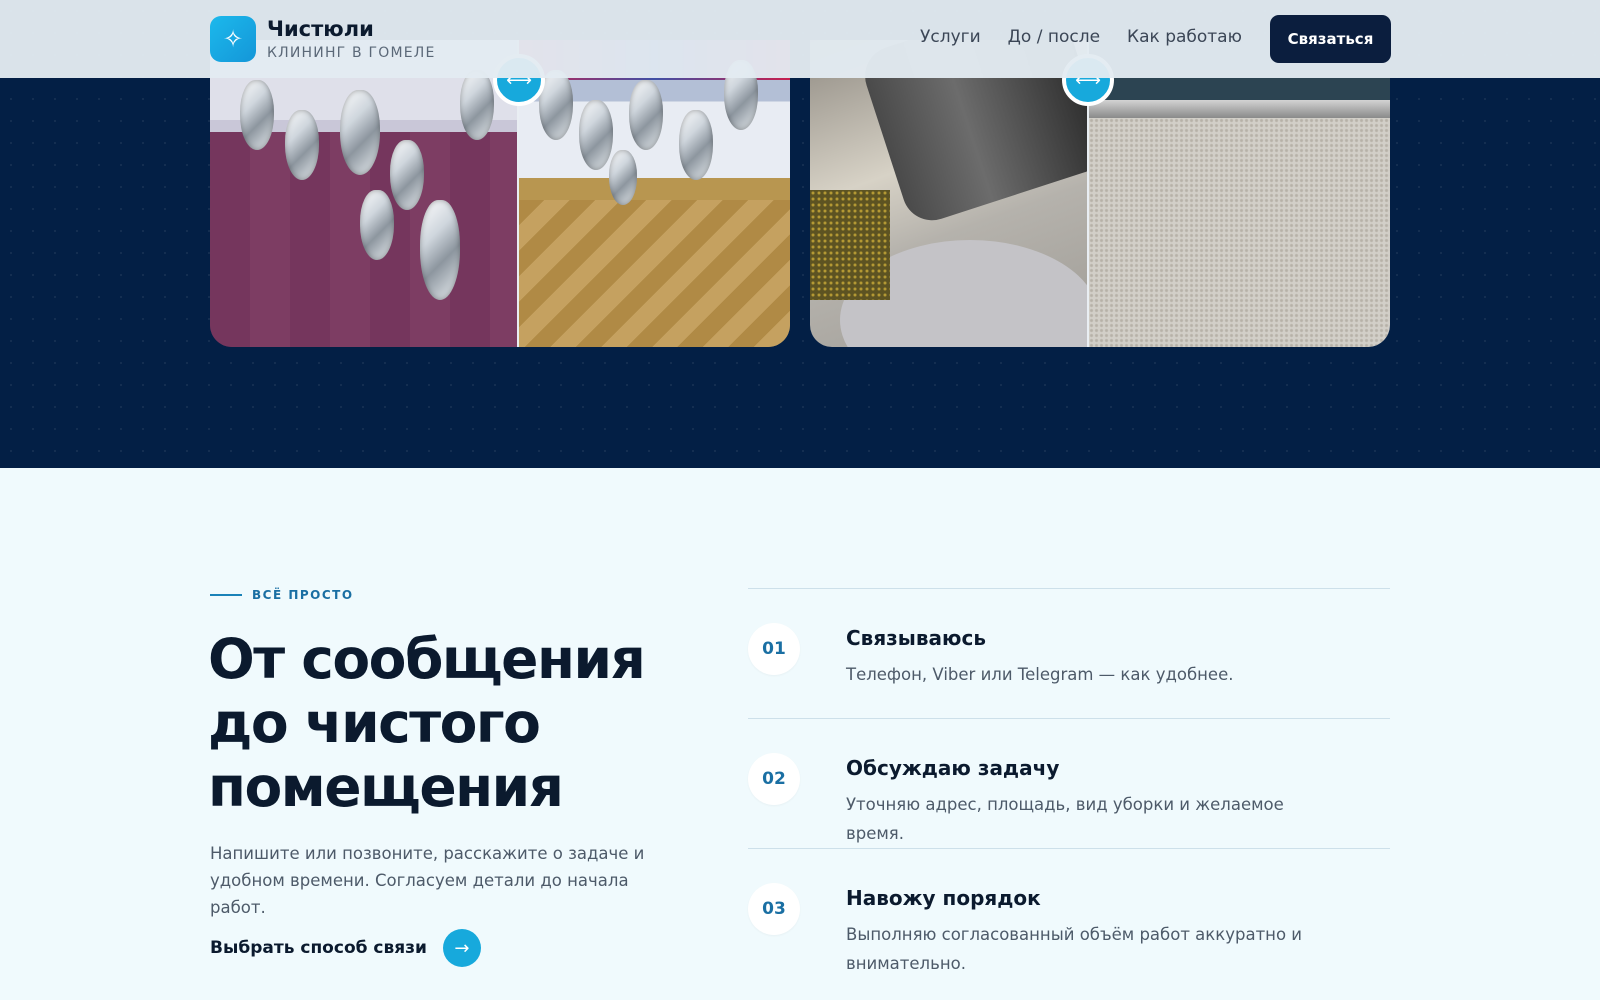  I want to click on logo: ✧, so click(233, 39).